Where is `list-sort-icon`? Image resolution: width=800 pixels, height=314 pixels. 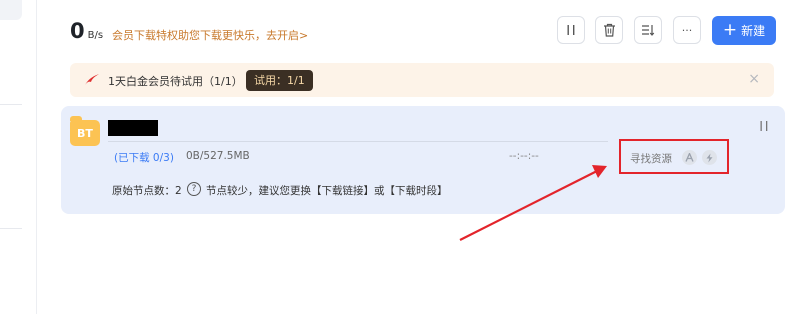
list-sort-icon is located at coordinates (648, 30).